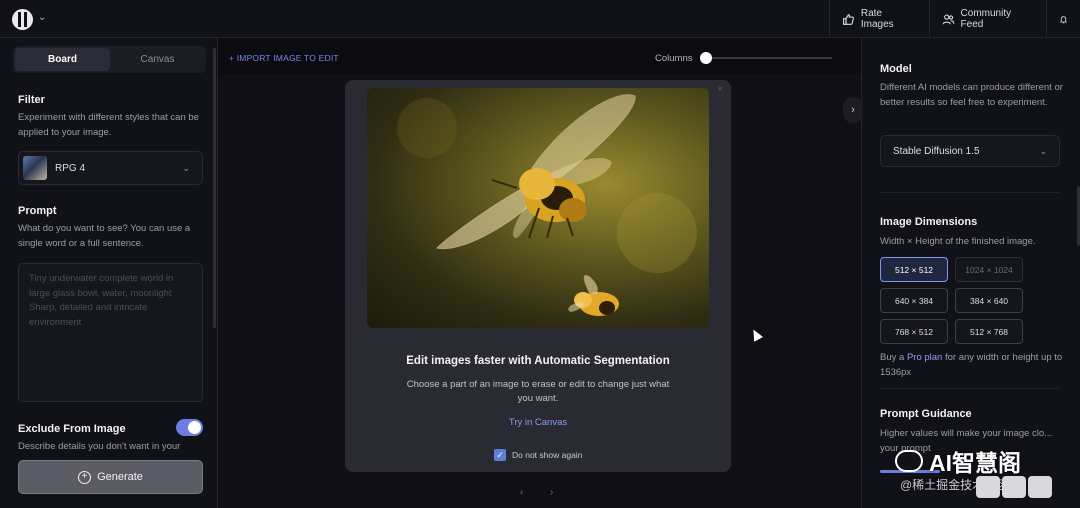  What do you see at coordinates (989, 331) in the screenshot?
I see `dimension-option-512x768: 512 × 768` at bounding box center [989, 331].